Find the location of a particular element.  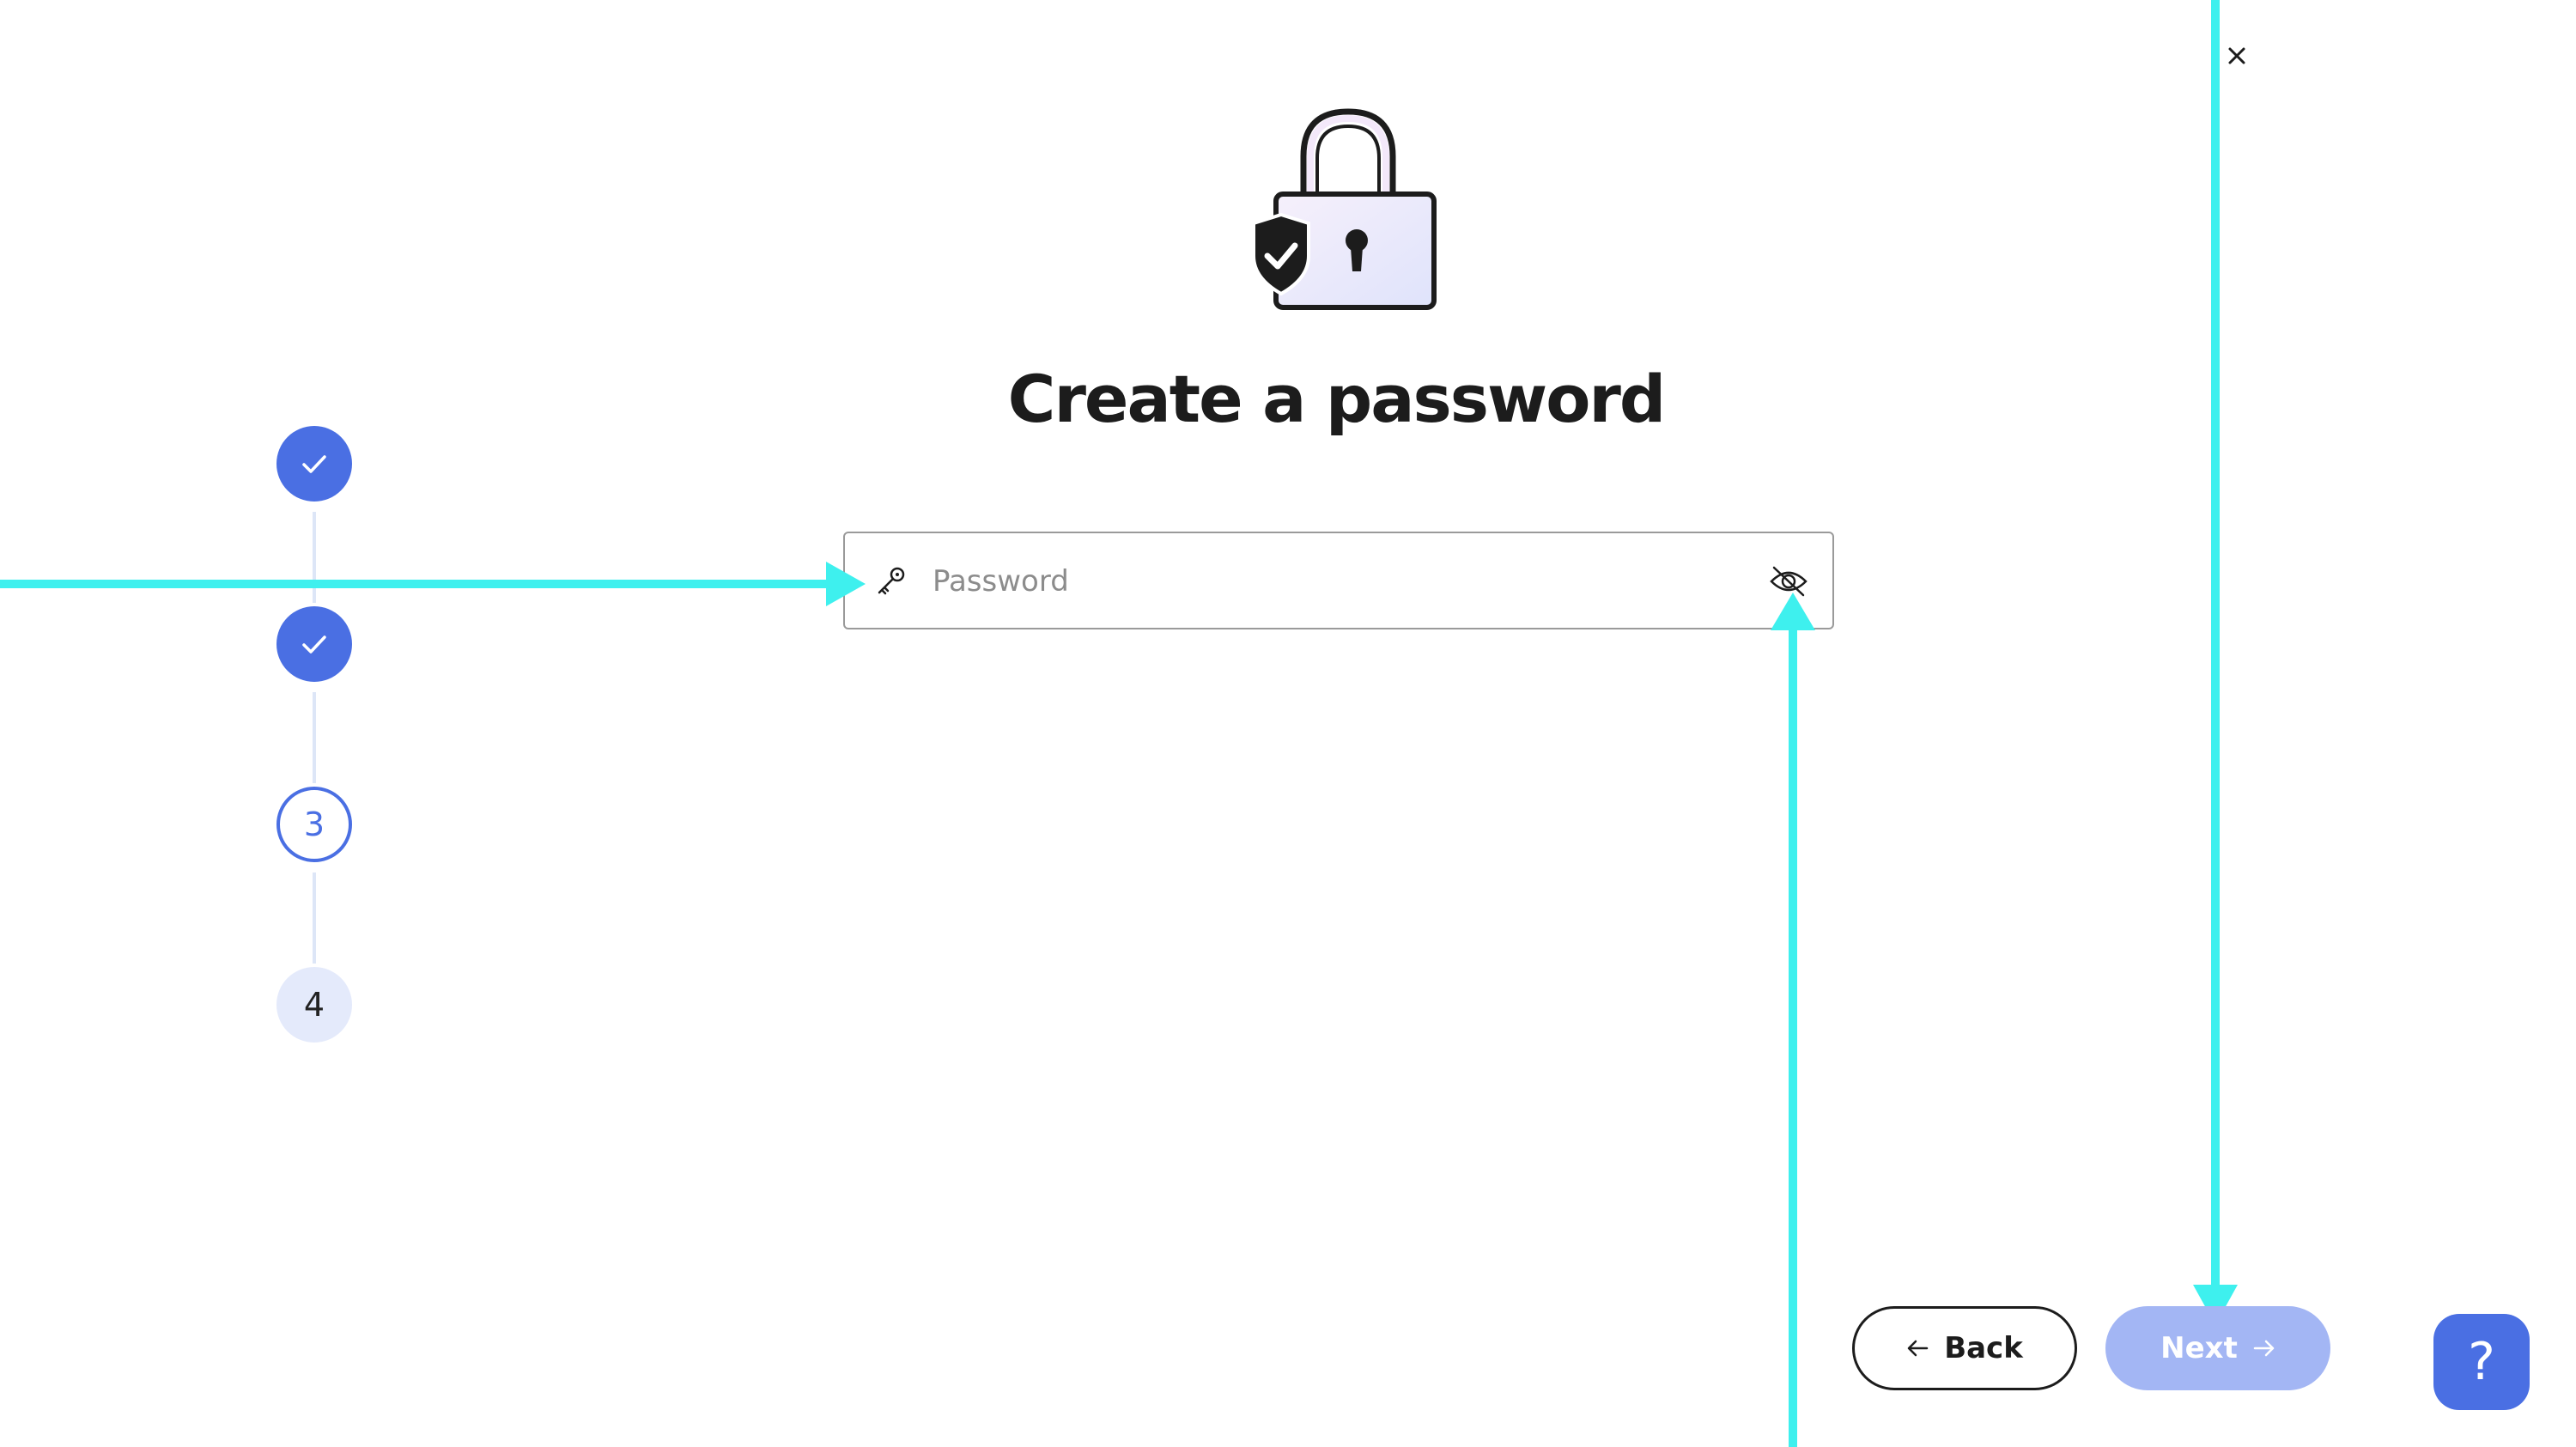

help-button: ? is located at coordinates (2481, 1362).